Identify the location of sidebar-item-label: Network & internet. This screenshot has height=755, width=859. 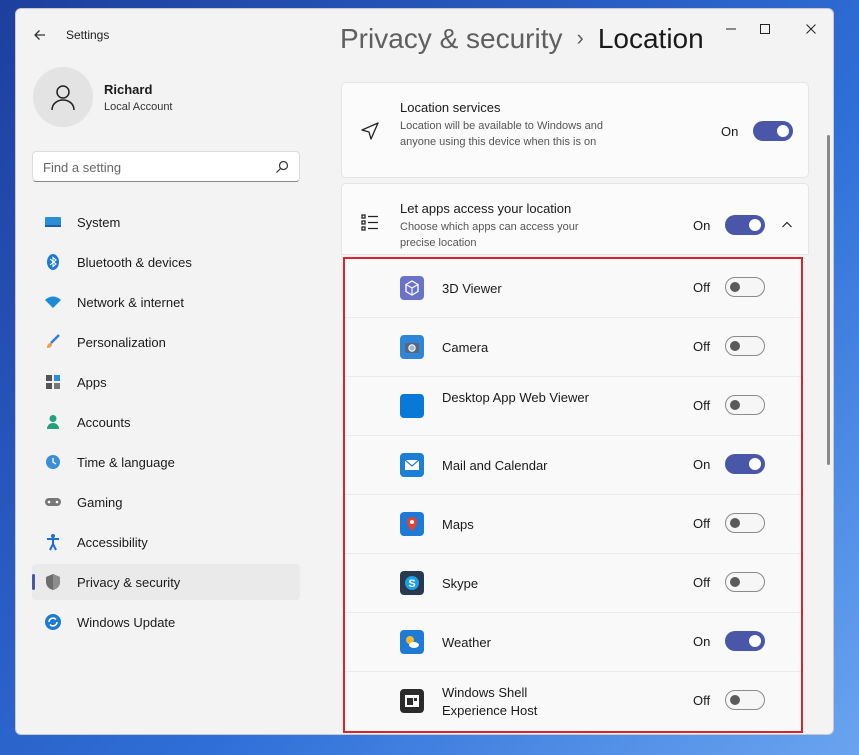
(130, 302).